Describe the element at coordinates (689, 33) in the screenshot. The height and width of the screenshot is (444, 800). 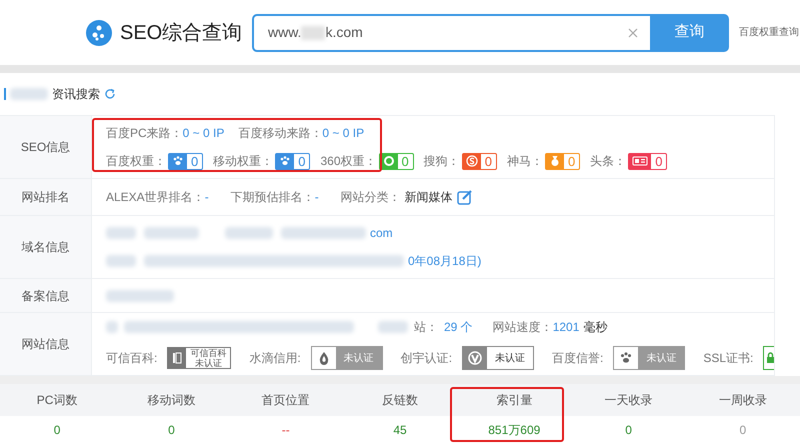
I see `search-button: 查询` at that location.